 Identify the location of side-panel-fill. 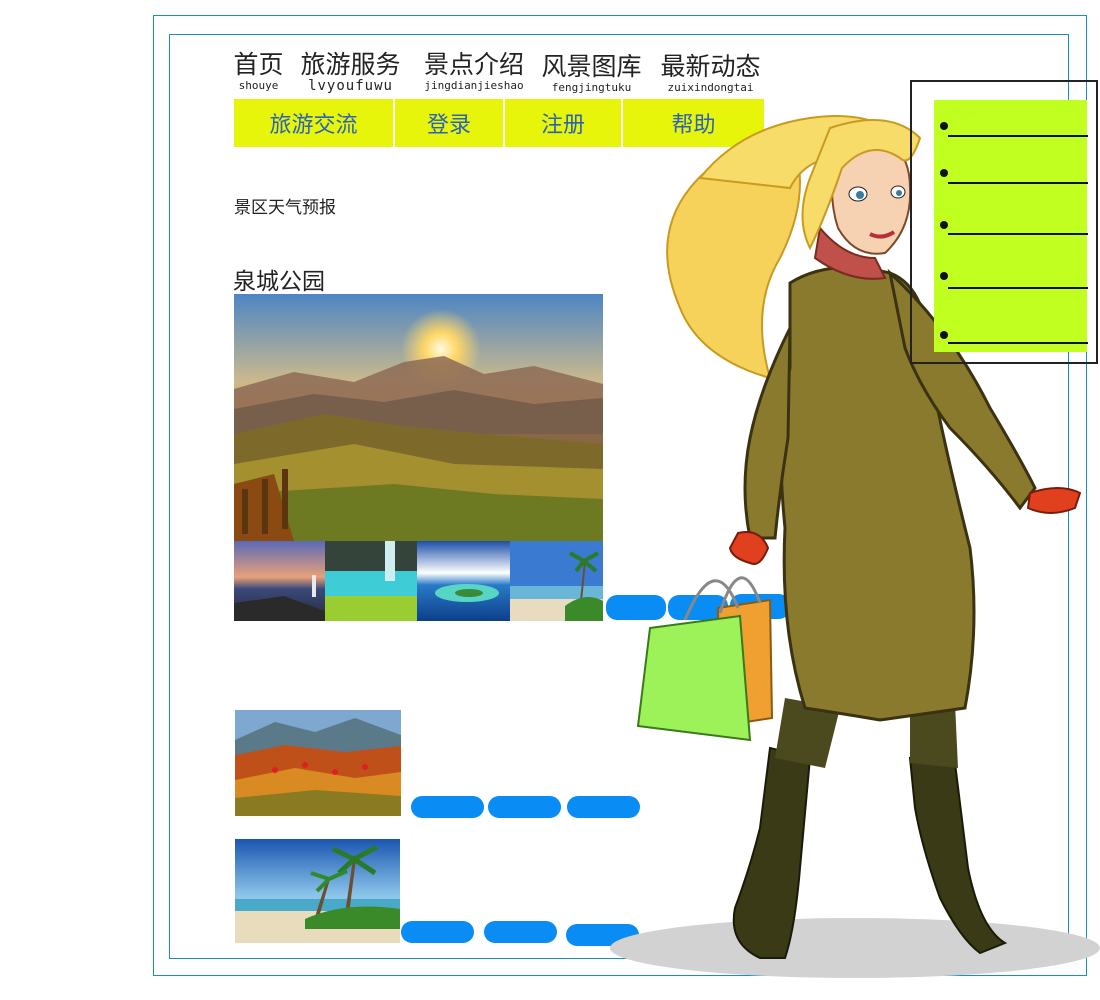
(1010, 226).